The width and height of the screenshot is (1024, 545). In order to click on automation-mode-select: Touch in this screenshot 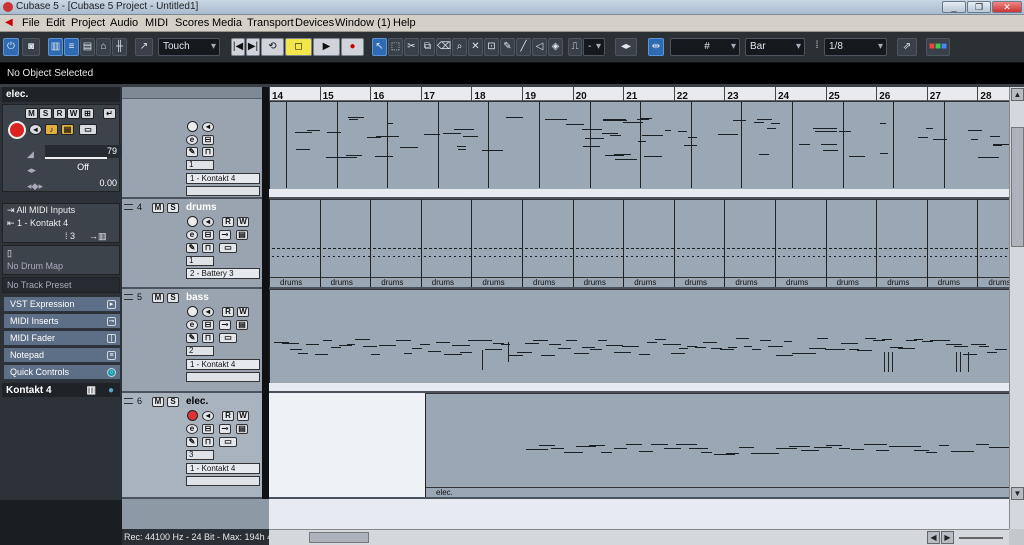, I will do `click(189, 47)`.